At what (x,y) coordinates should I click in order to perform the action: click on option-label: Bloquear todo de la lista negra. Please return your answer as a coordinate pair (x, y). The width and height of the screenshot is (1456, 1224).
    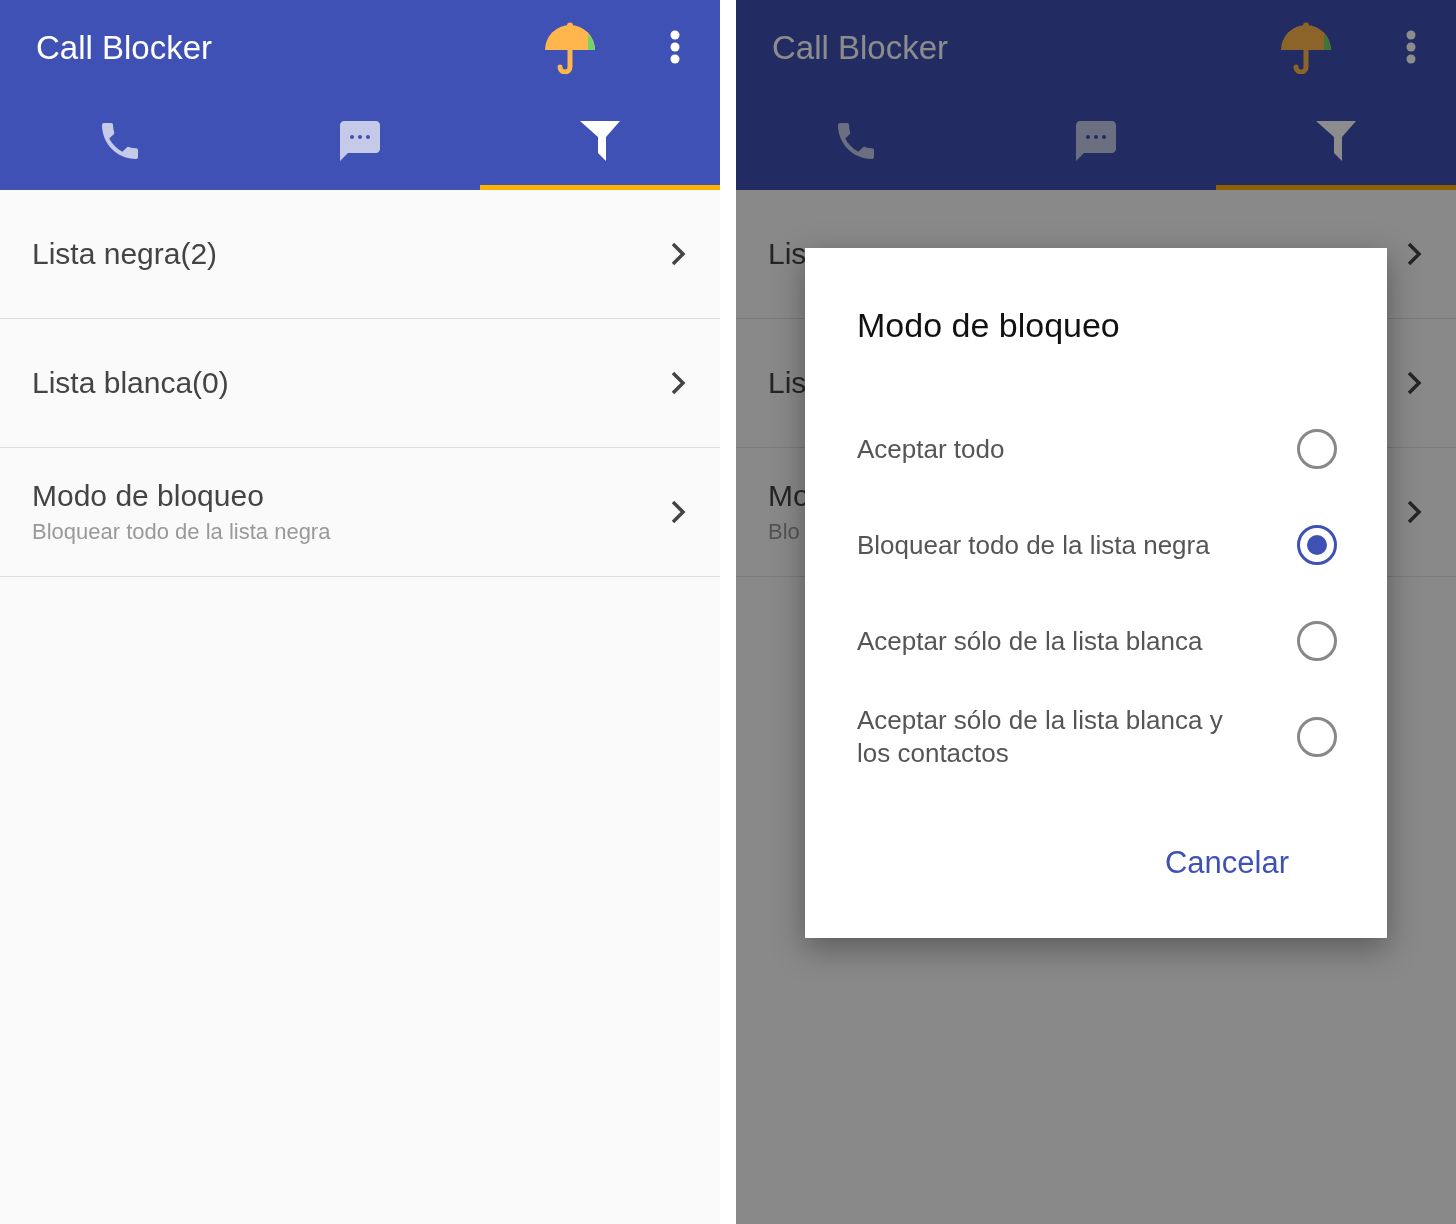
    Looking at the image, I should click on (1034, 545).